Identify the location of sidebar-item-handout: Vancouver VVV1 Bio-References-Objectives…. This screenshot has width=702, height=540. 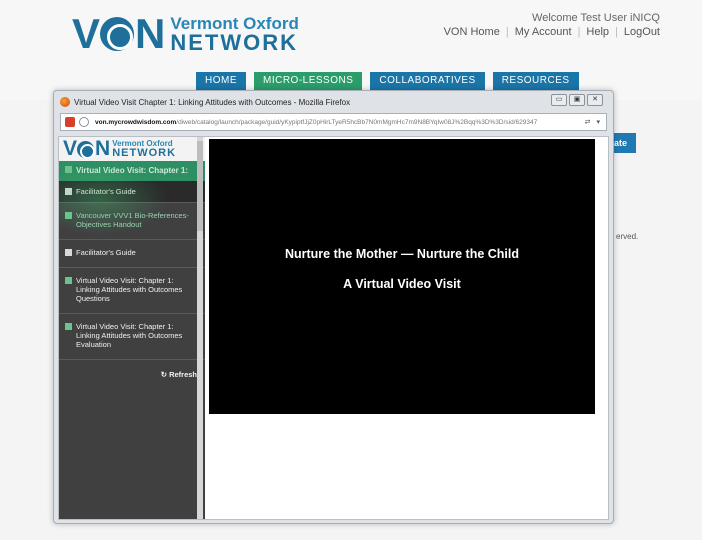
(132, 221).